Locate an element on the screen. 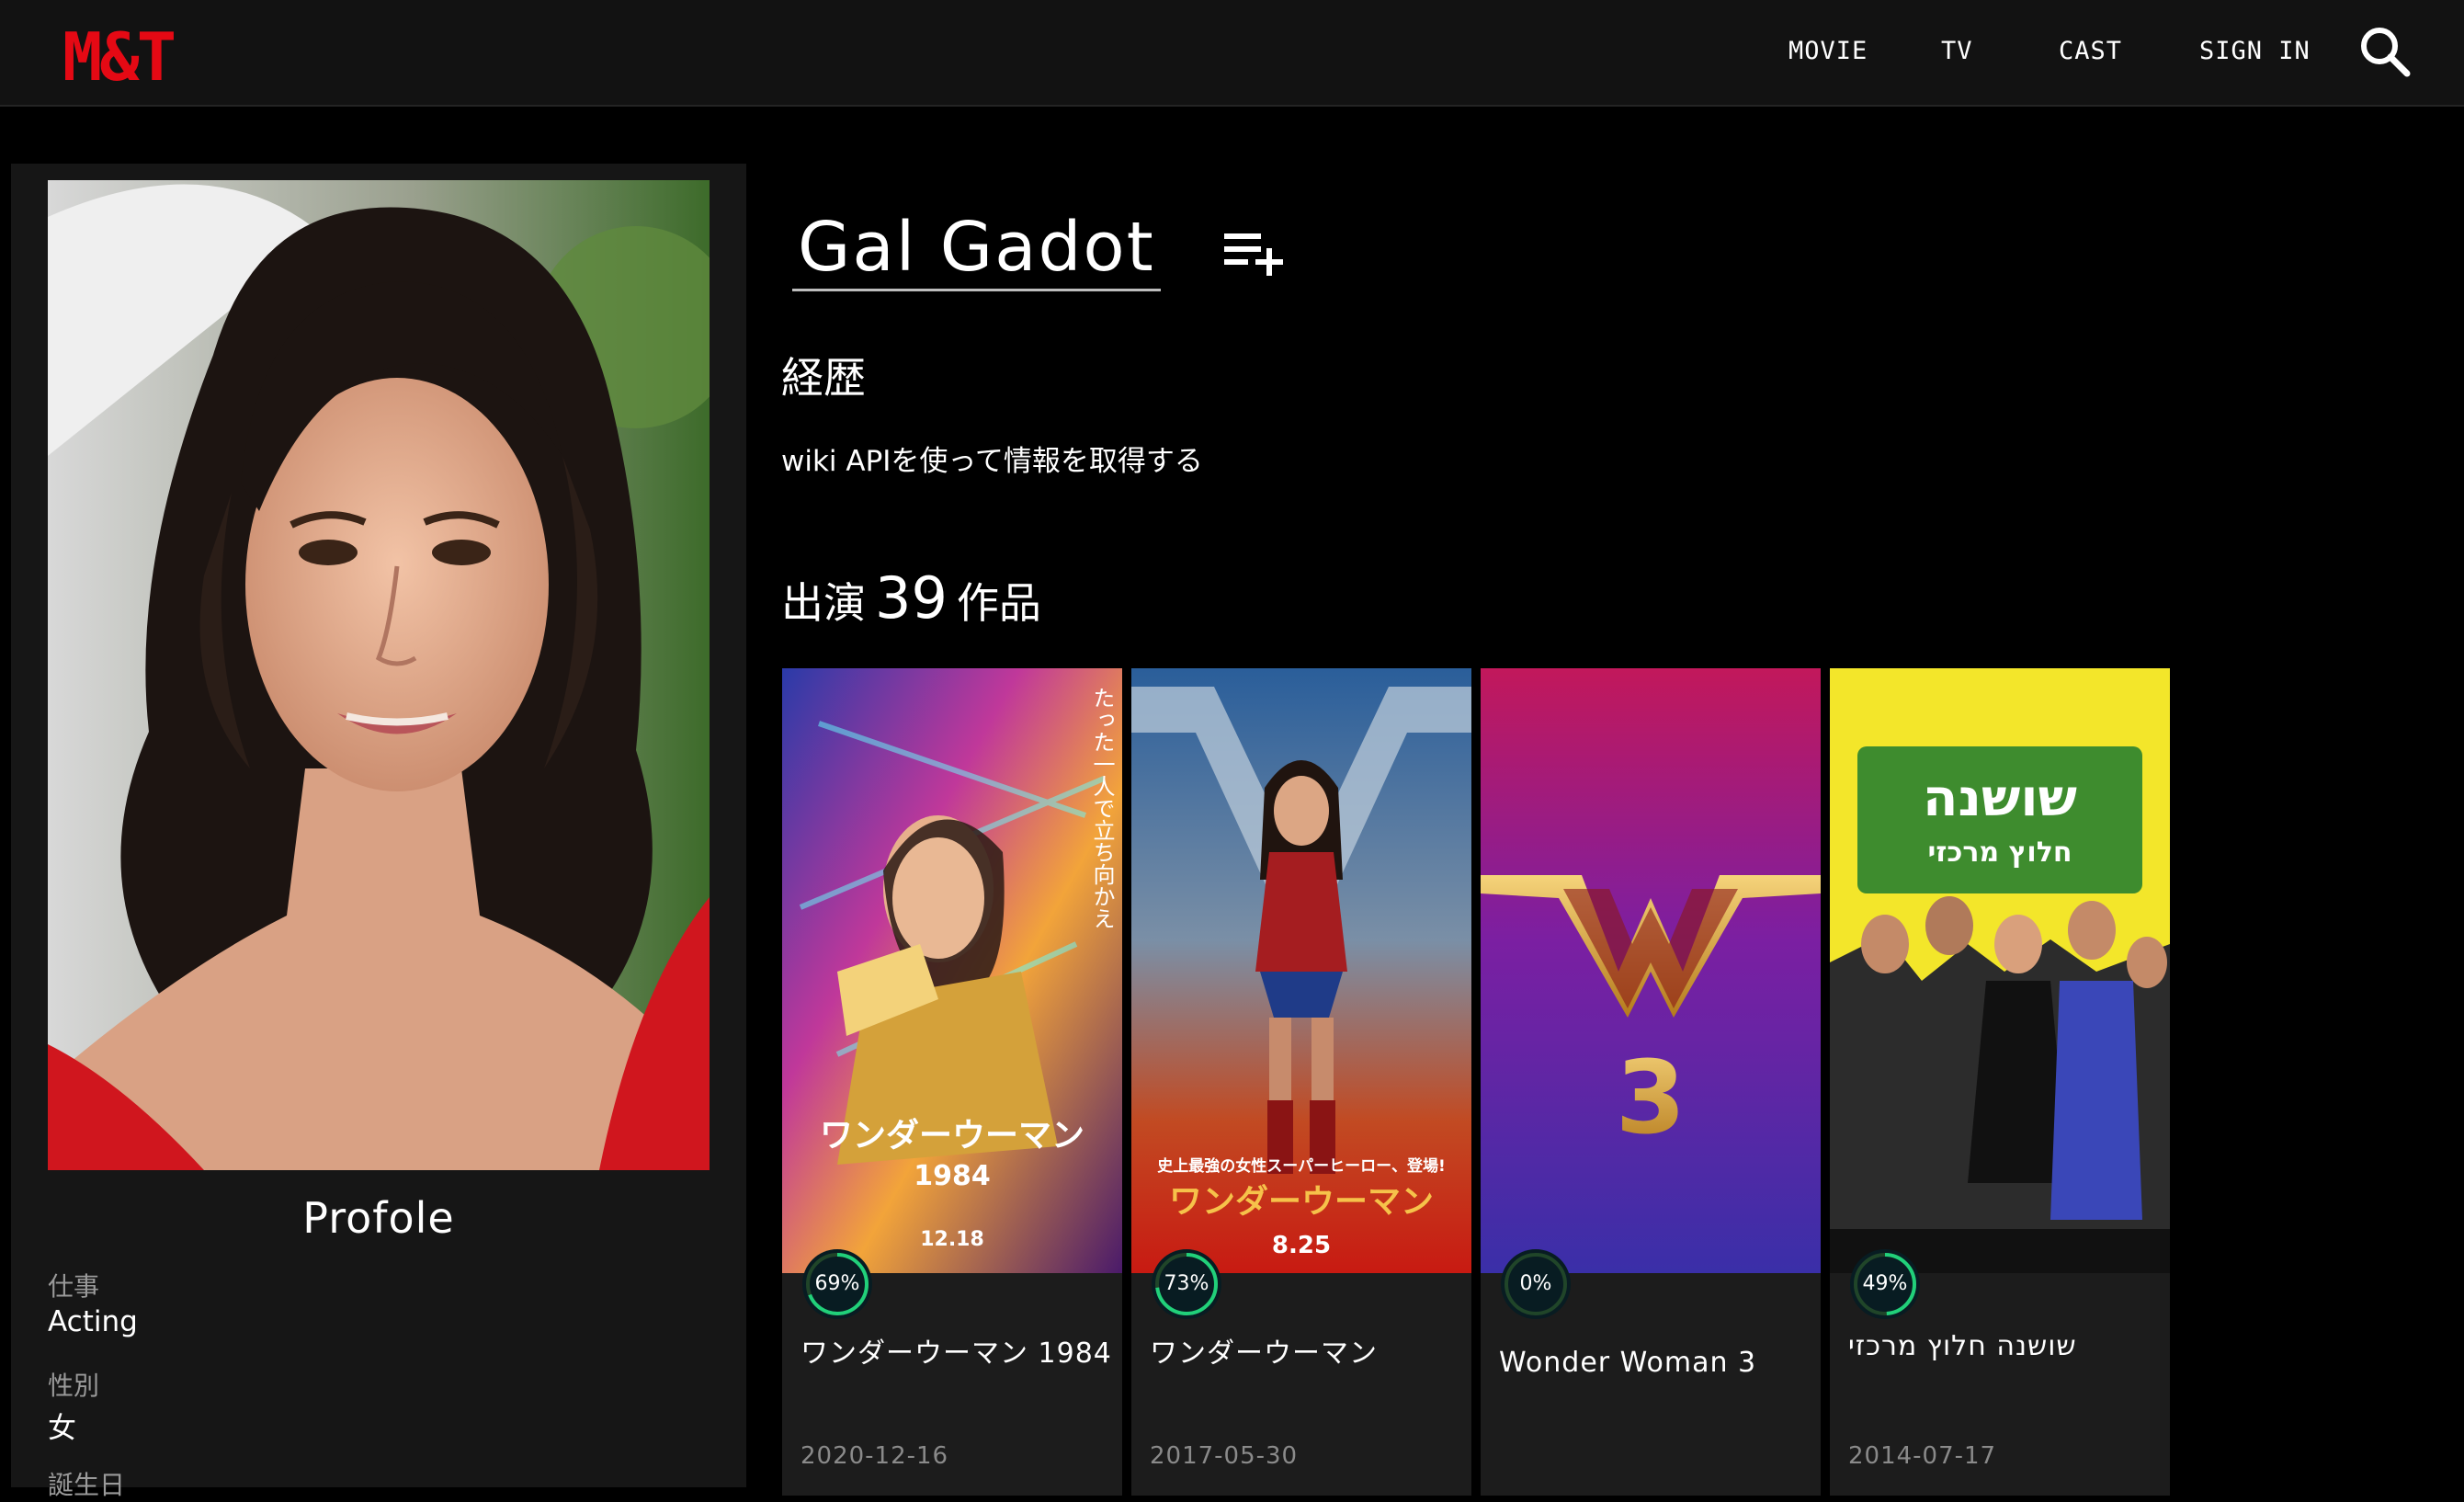 The width and height of the screenshot is (2464, 1502). poster-1-sub: 1984 is located at coordinates (953, 1176).